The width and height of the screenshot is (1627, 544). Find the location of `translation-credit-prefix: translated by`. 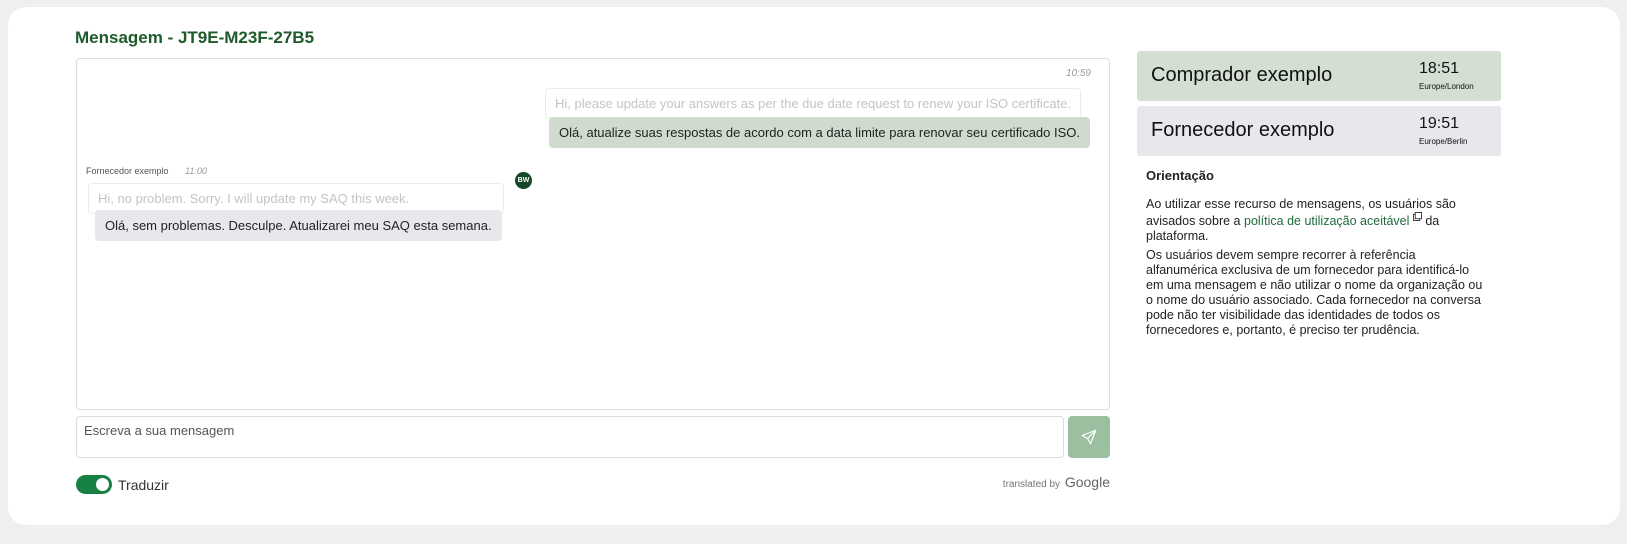

translation-credit-prefix: translated by is located at coordinates (1031, 484).